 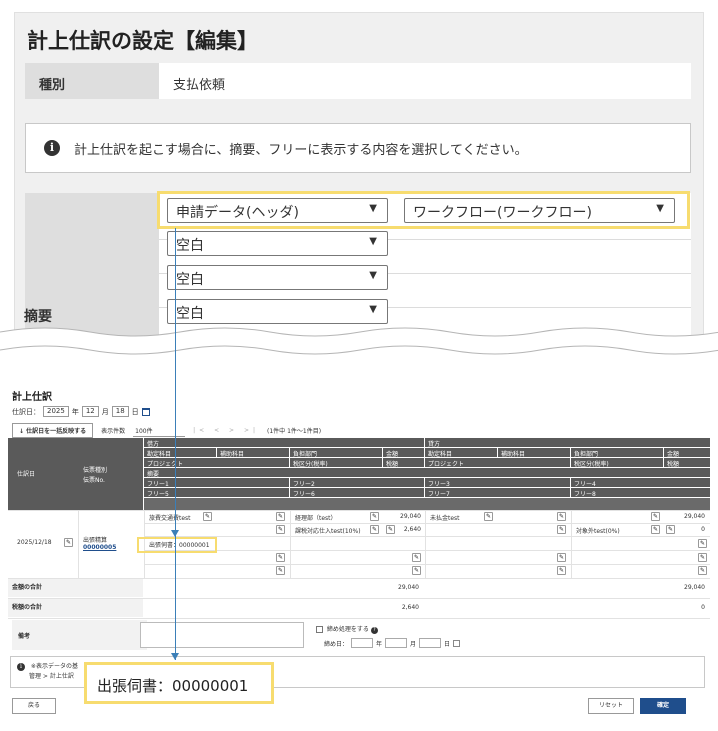 I want to click on header-debit-sub-account: 補助科目, so click(x=253, y=452).